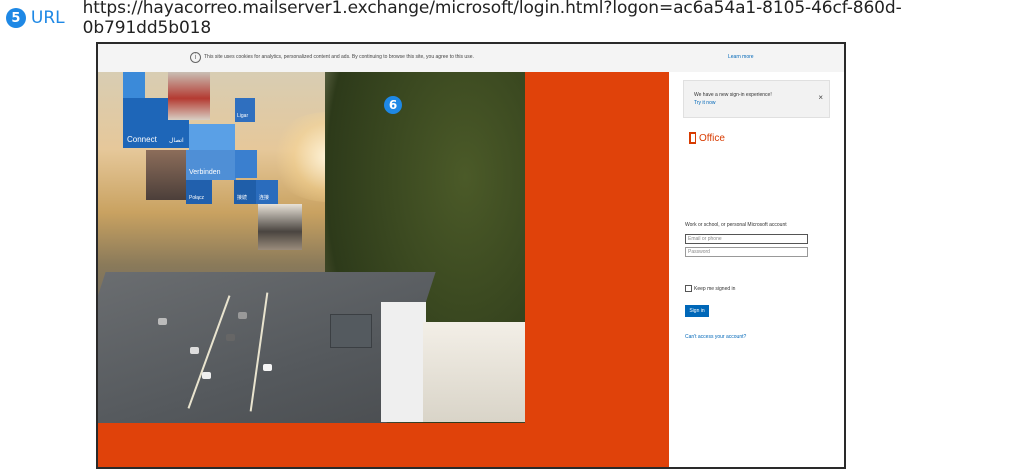 The width and height of the screenshot is (1024, 471). I want to click on tile-ligar: Ligar, so click(245, 110).